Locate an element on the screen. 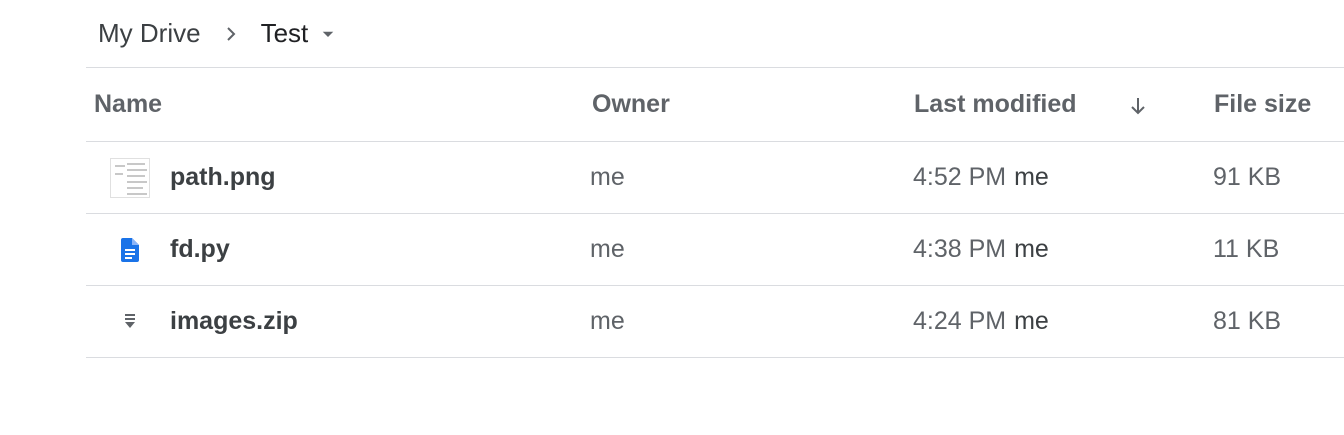 This screenshot has width=1344, height=435. column-header-name: Name is located at coordinates (128, 104).